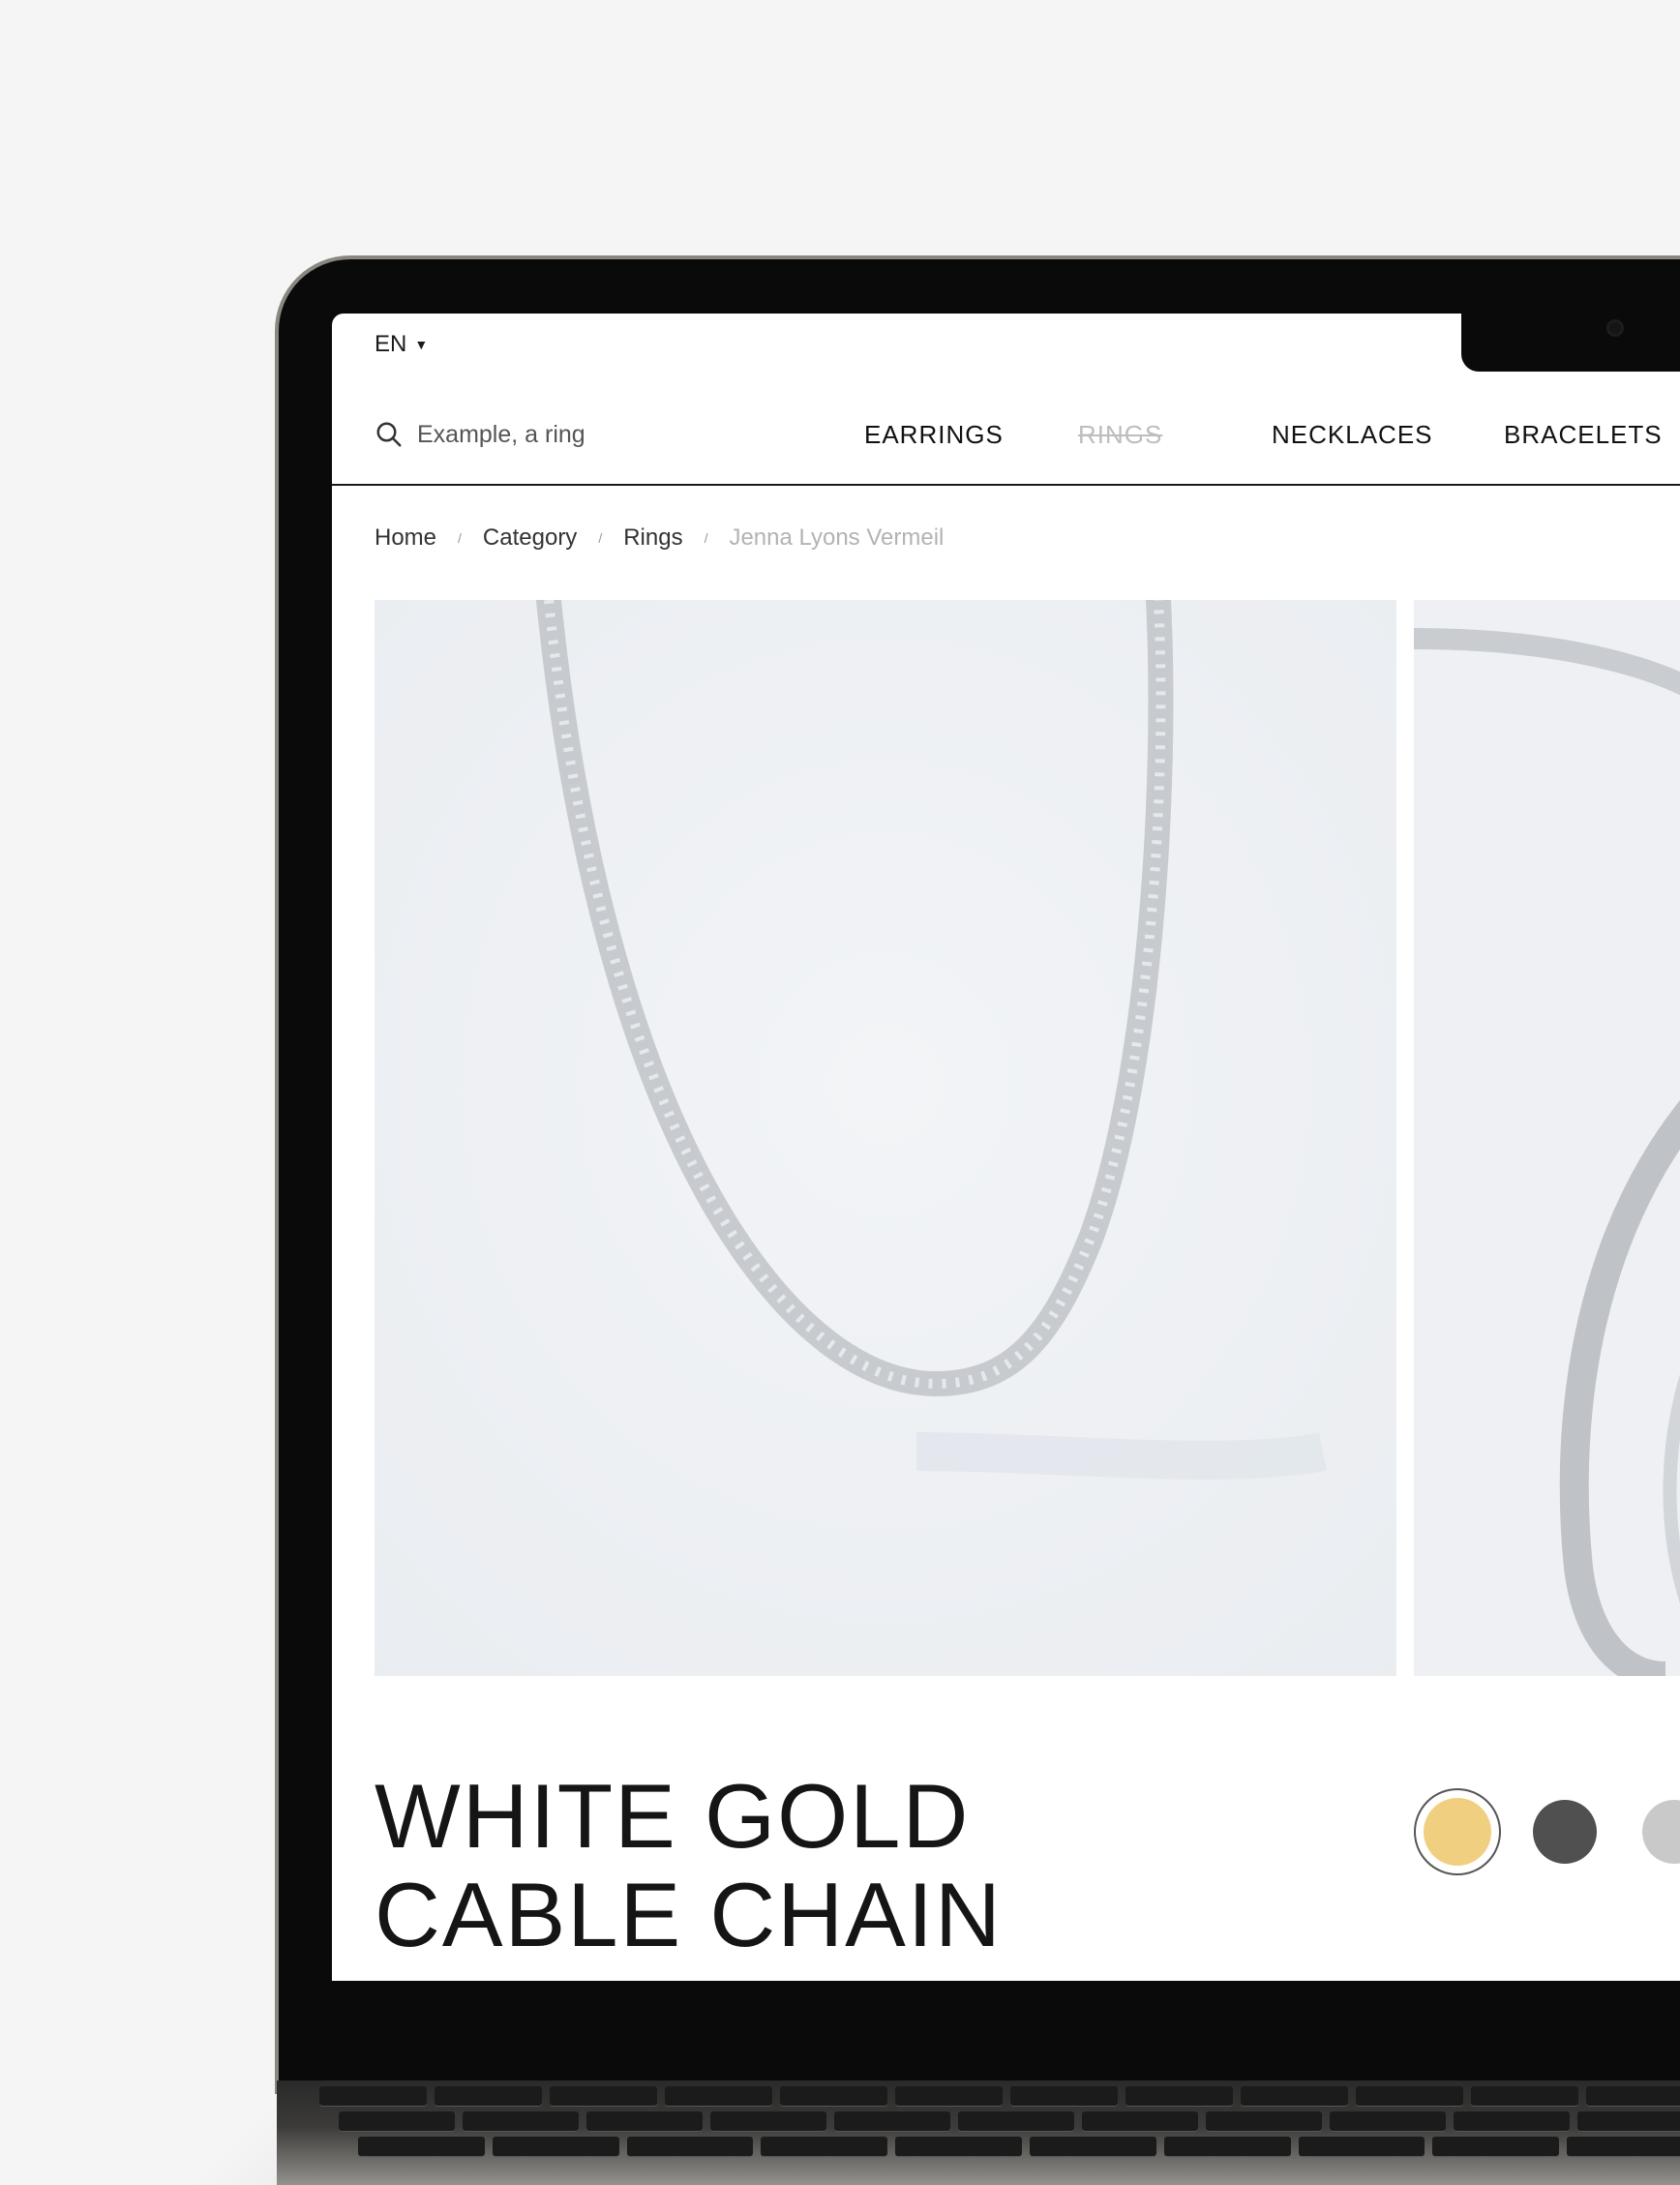 The width and height of the screenshot is (1680, 2185). I want to click on nav-bracelets: BRACELETS, so click(1584, 435).